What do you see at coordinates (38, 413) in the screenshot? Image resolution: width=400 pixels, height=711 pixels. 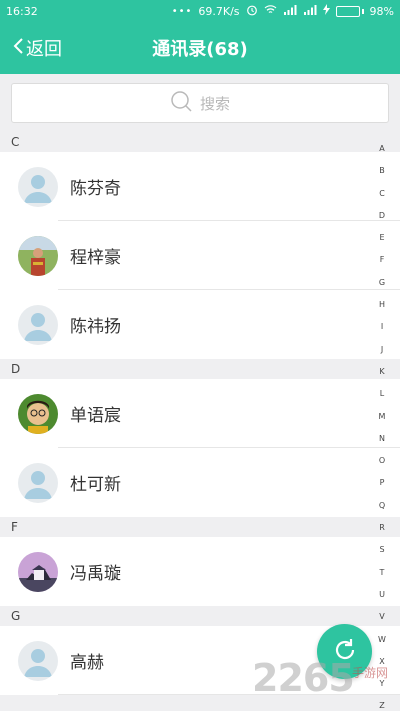 I see `boy-photo-avatar` at bounding box center [38, 413].